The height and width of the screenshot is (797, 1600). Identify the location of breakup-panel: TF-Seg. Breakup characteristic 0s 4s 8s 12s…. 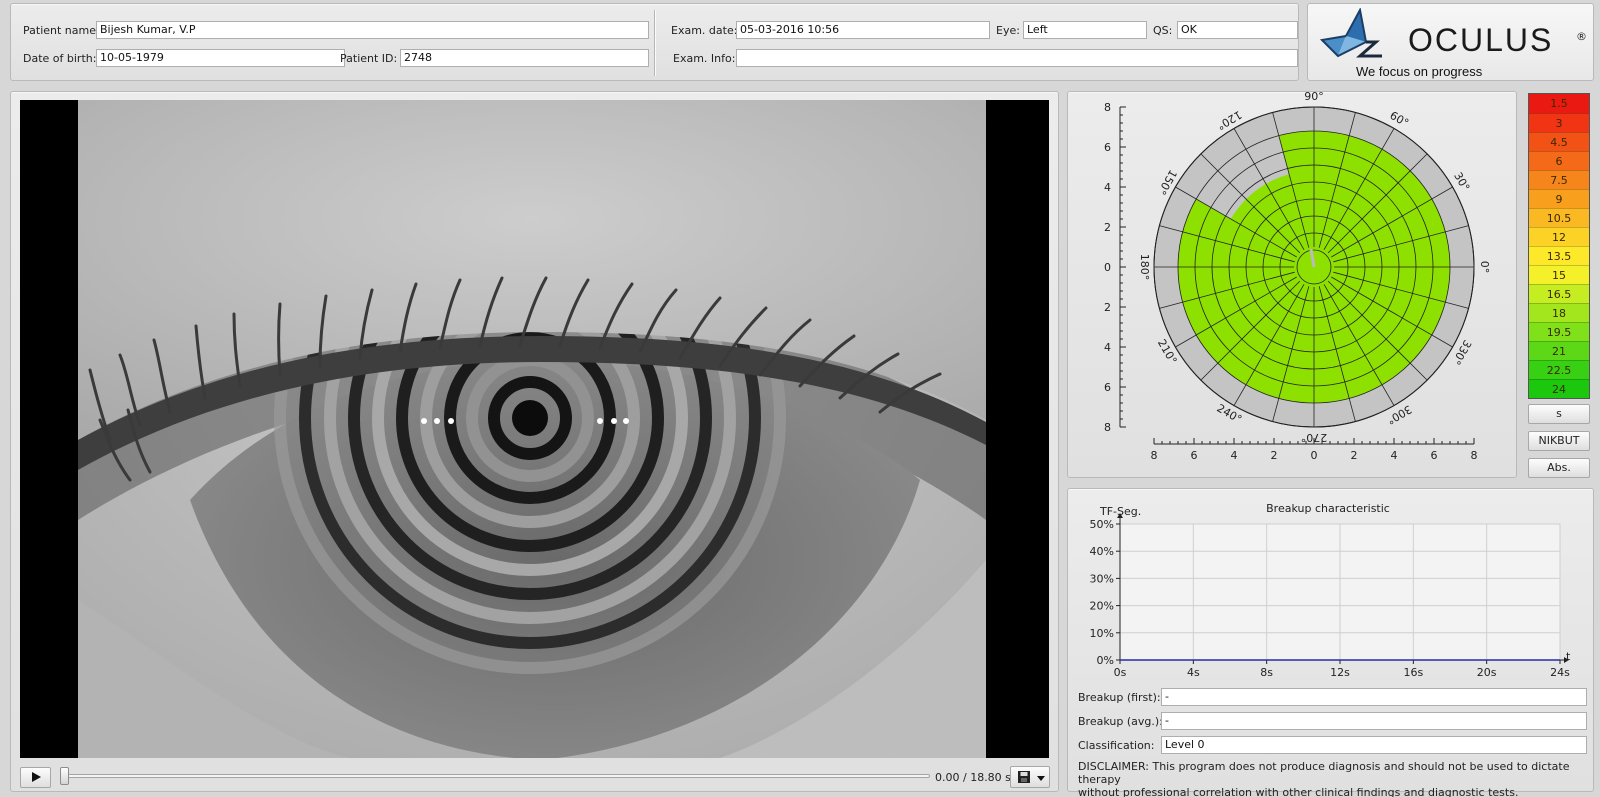
(1330, 642).